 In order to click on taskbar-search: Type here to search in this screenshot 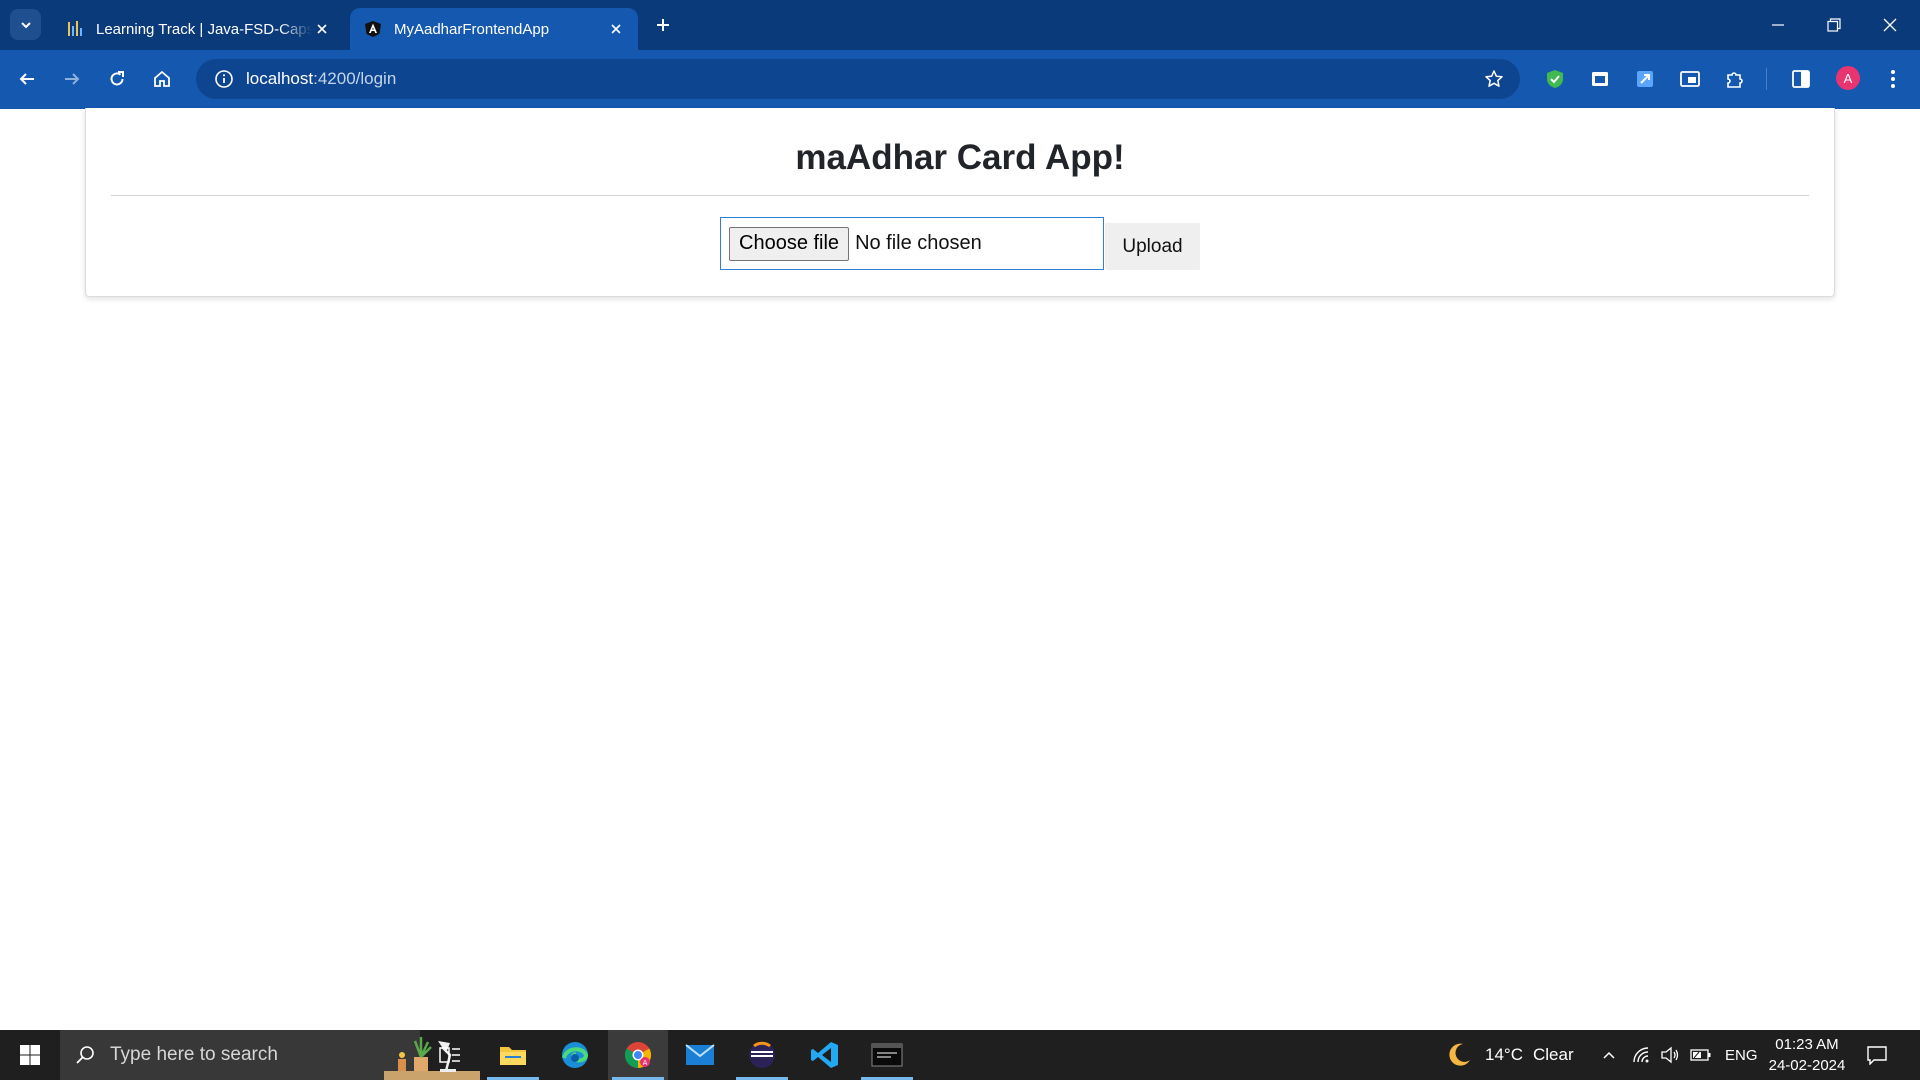, I will do `click(270, 1055)`.